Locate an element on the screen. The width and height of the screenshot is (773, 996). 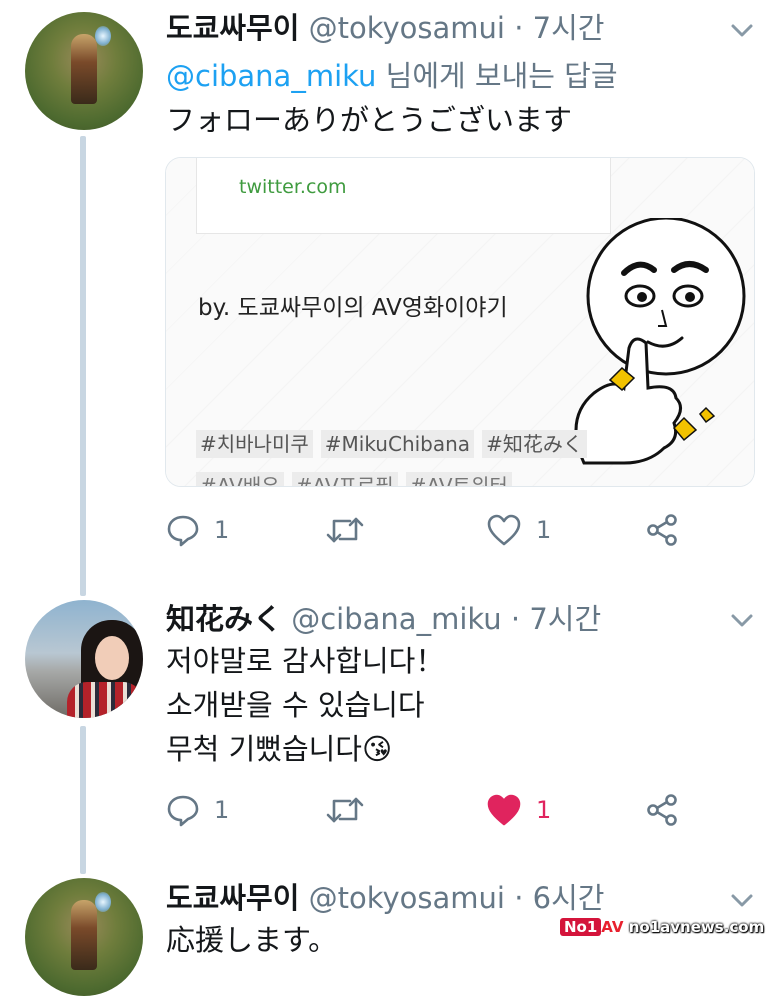
tweet-text-line: 저야말로 감사합니다！ is located at coordinates (305, 661).